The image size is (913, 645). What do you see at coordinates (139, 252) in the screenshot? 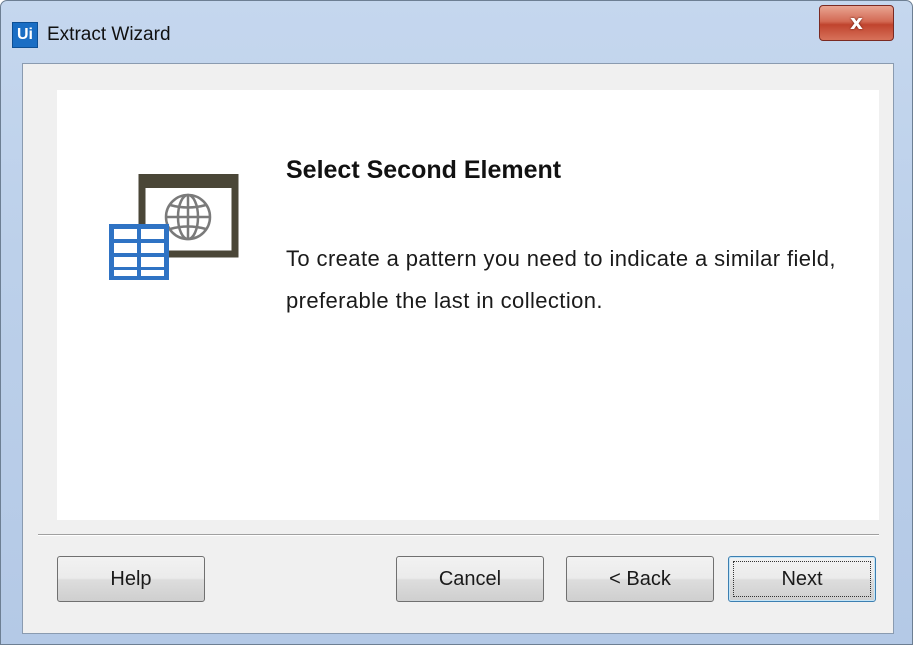
I see `table-grid-icon` at bounding box center [139, 252].